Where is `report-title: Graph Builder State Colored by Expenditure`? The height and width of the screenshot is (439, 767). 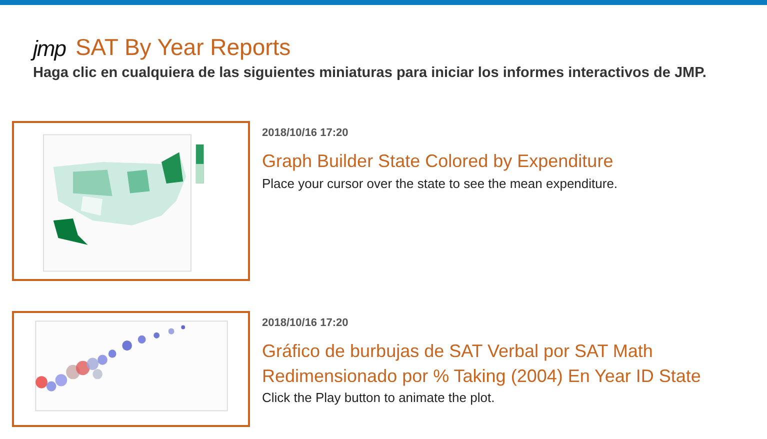 report-title: Graph Builder State Colored by Expenditure is located at coordinates (514, 161).